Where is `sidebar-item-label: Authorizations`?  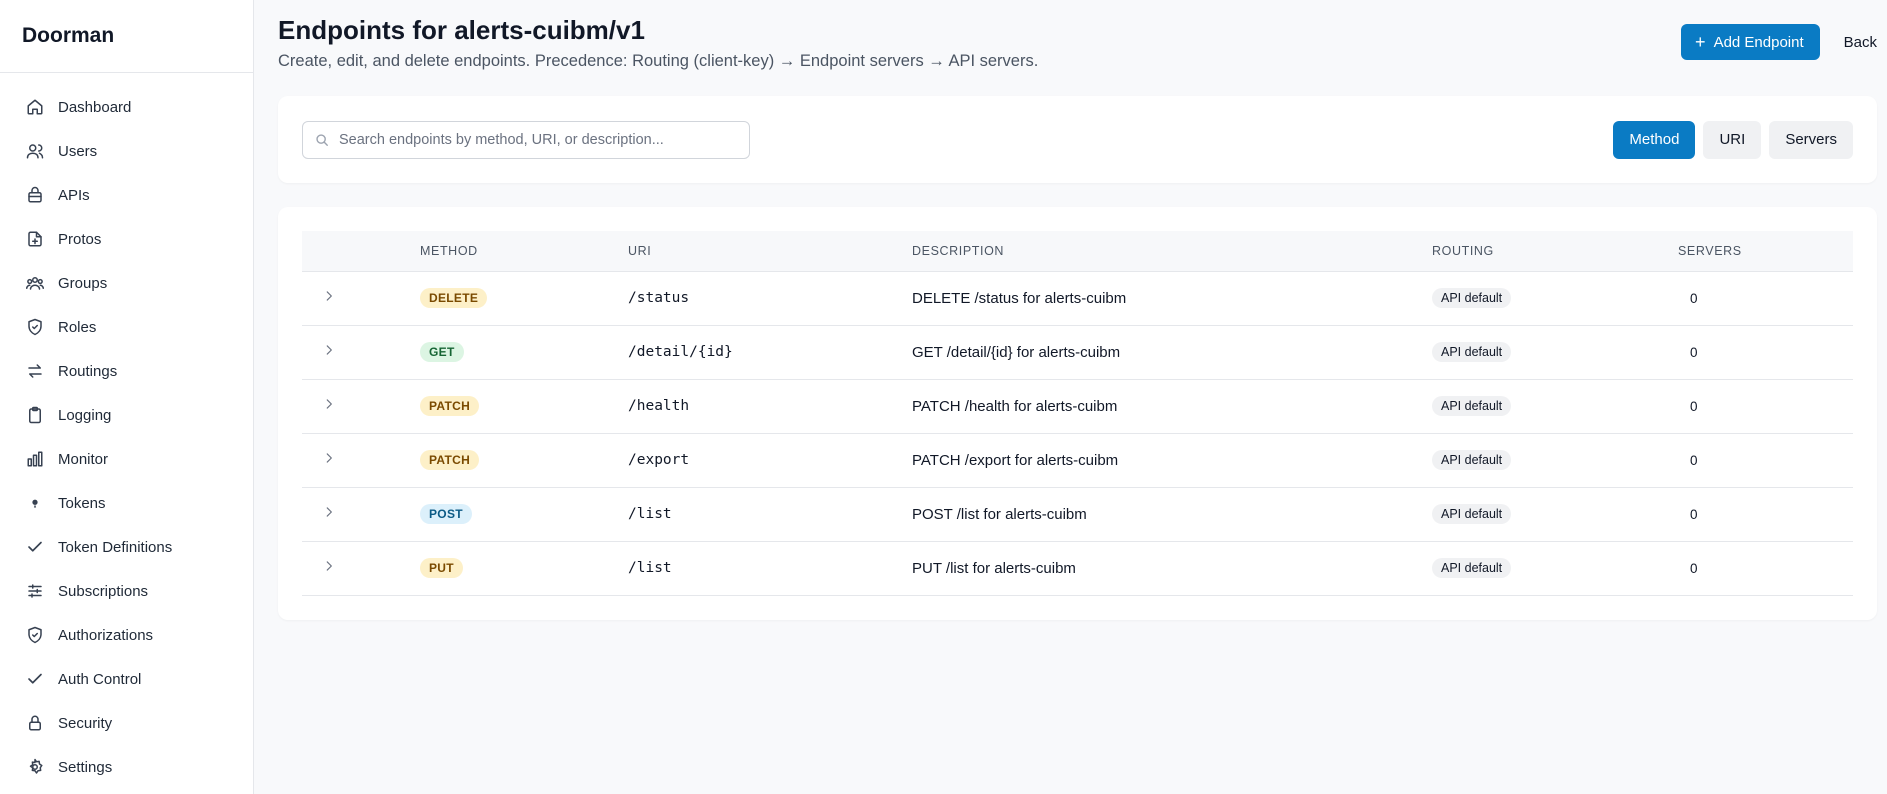 sidebar-item-label: Authorizations is located at coordinates (106, 635).